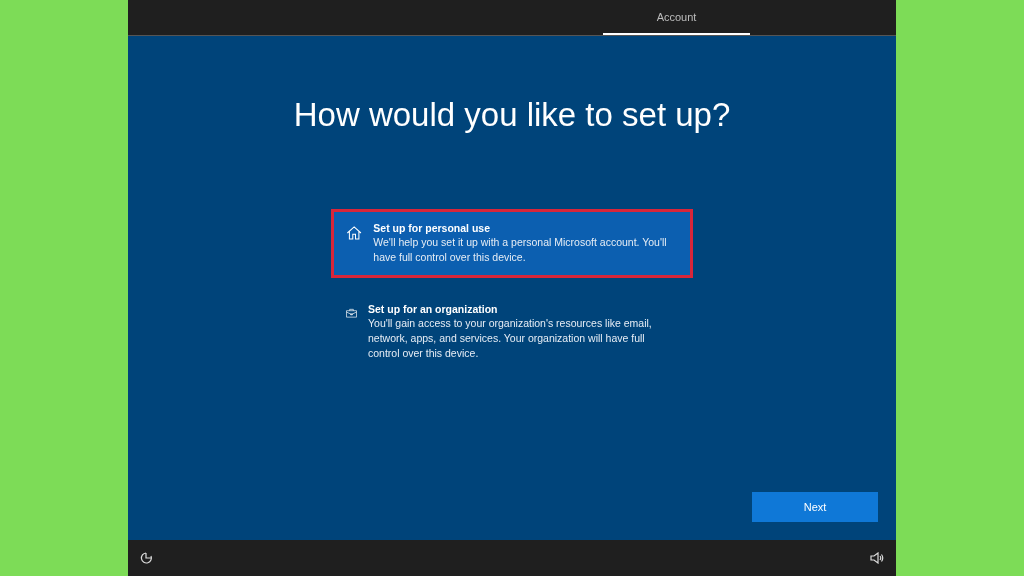  I want to click on setup-option: Set up for personal use We'll help you set it up with a personal Microsoft account. You'll have full control over this device., so click(512, 243).